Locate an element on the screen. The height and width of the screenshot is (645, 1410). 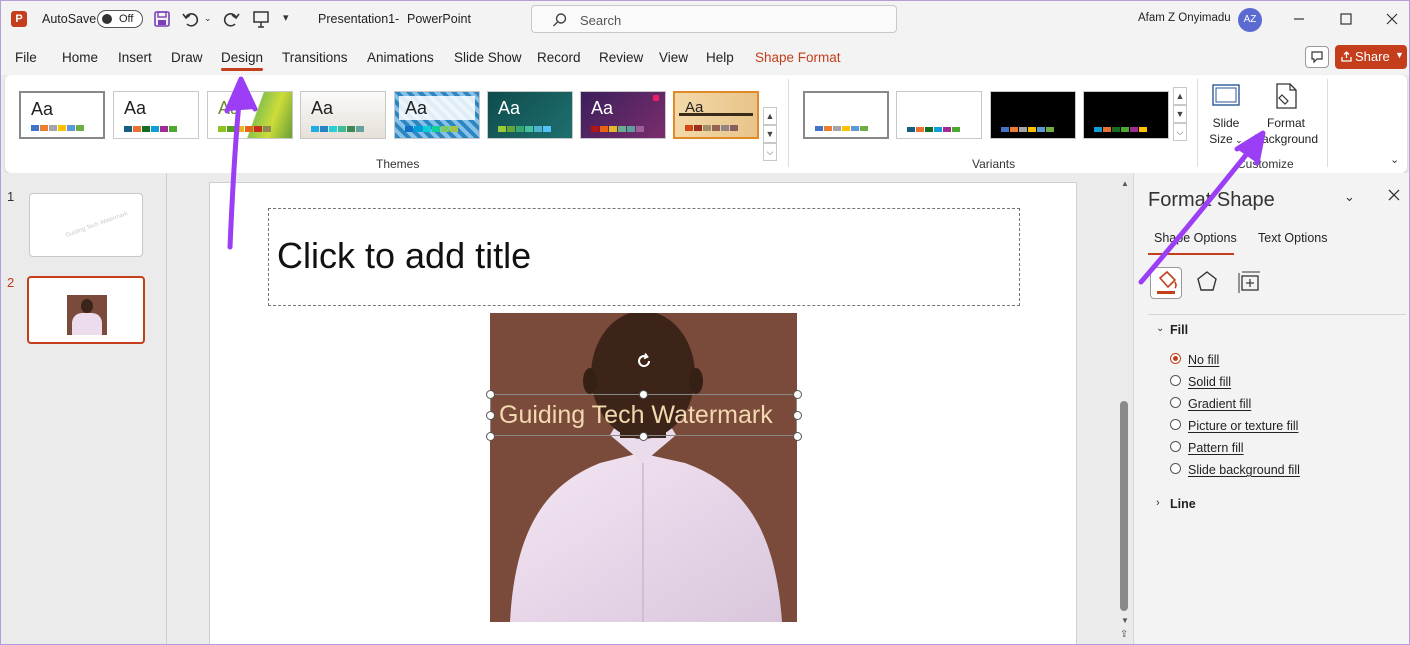
tab-file: File is located at coordinates (26, 57).